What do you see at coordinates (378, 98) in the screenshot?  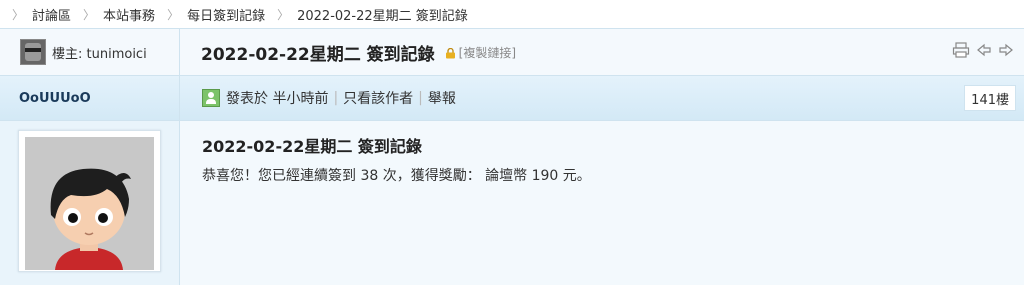 I see `only-author-link: 只看該作者` at bounding box center [378, 98].